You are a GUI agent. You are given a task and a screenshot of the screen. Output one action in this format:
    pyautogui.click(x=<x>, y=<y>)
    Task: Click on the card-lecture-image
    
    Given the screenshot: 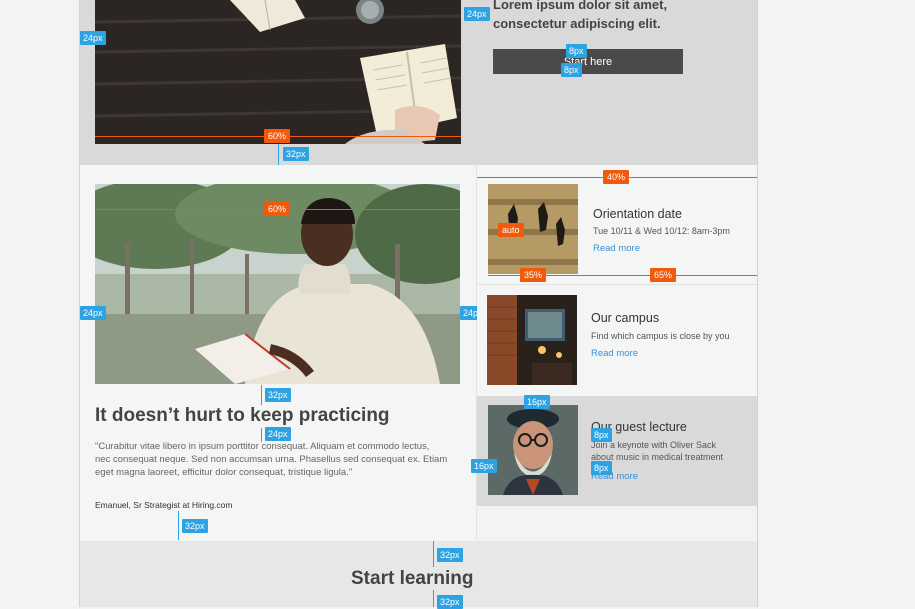 What is the action you would take?
    pyautogui.click(x=533, y=450)
    